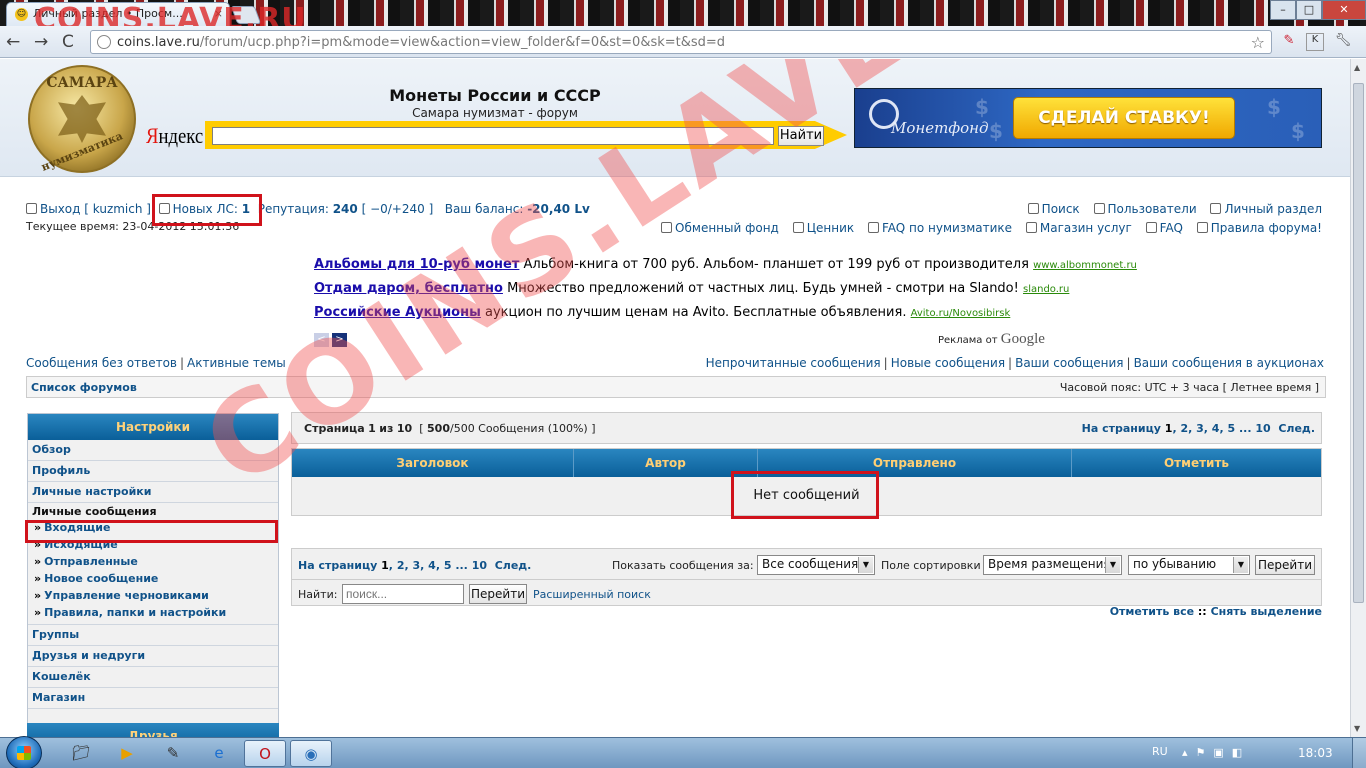 This screenshot has height=768, width=1366. I want to click on sidebar-item-shop: Магазин, so click(153, 698).